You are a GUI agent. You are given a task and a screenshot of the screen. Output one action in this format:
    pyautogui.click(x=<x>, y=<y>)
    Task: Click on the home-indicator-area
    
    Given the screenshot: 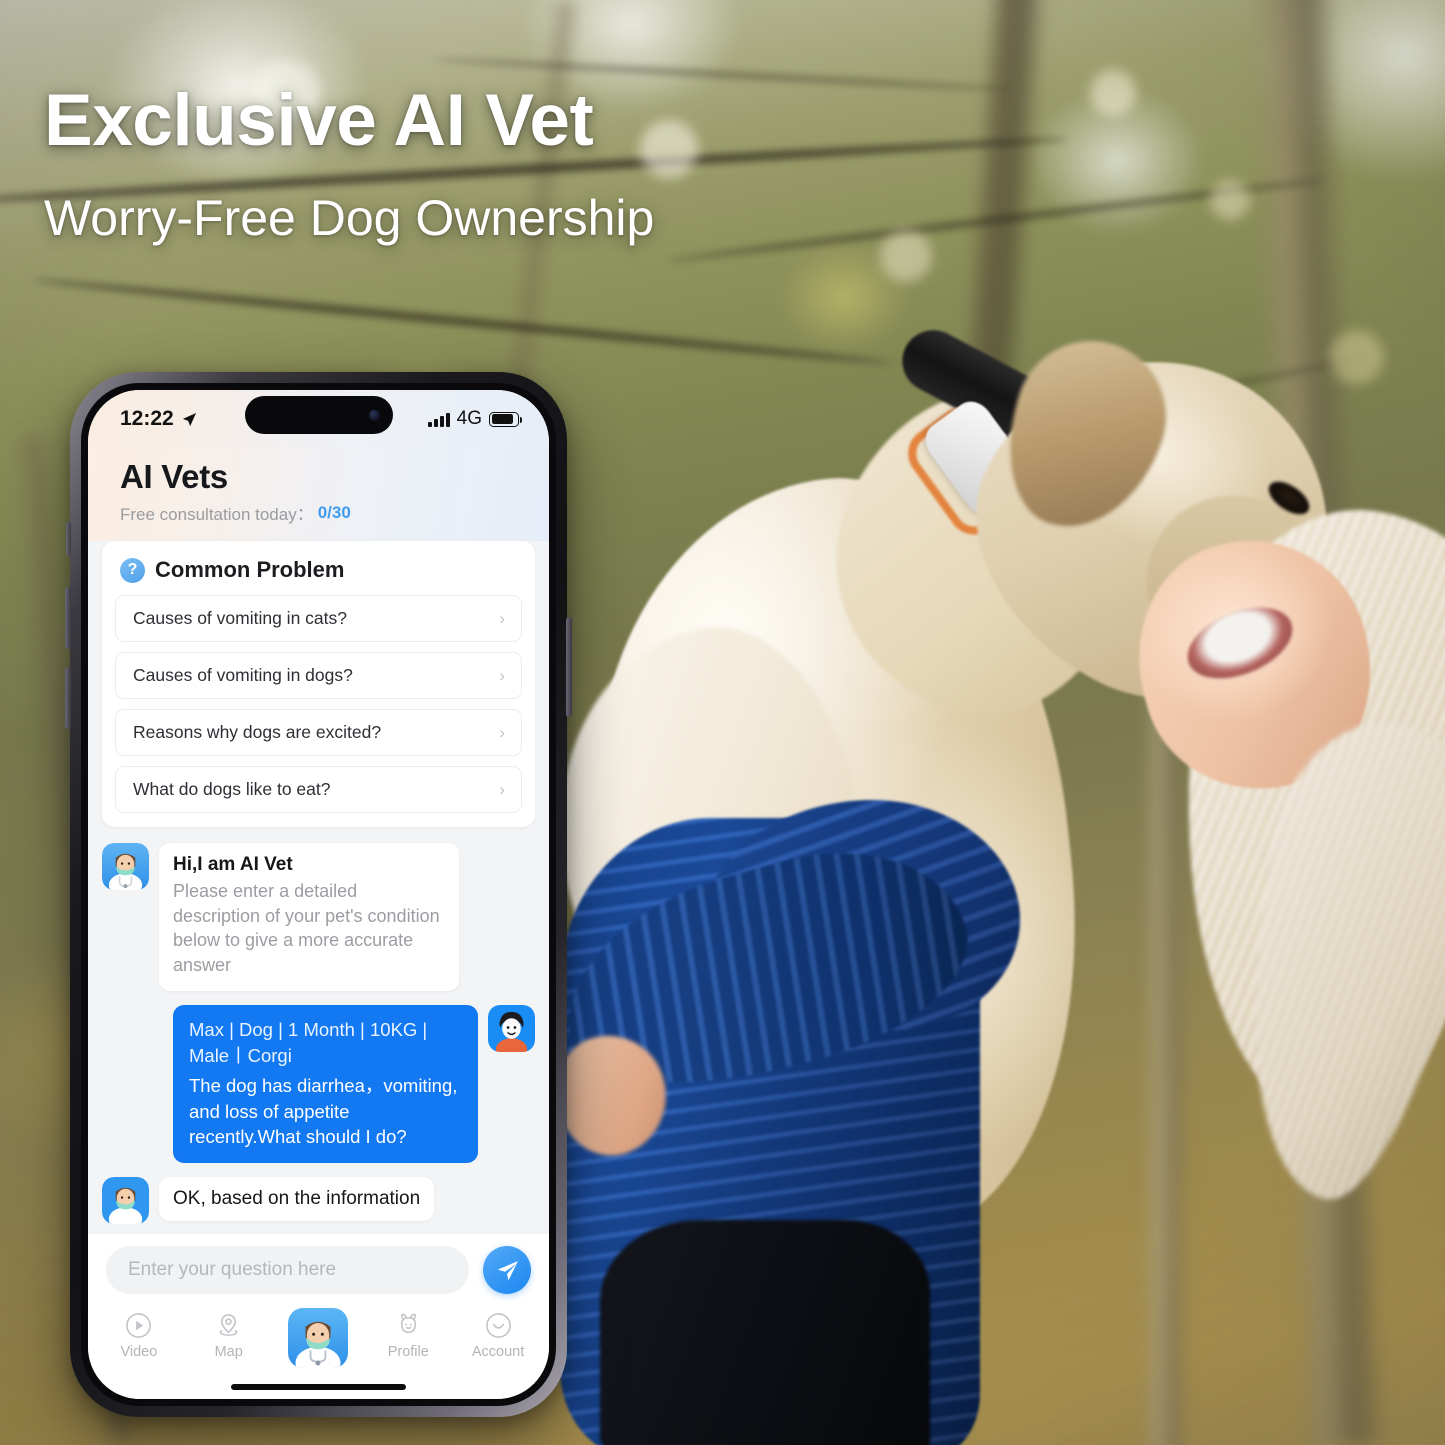 What is the action you would take?
    pyautogui.click(x=318, y=1385)
    